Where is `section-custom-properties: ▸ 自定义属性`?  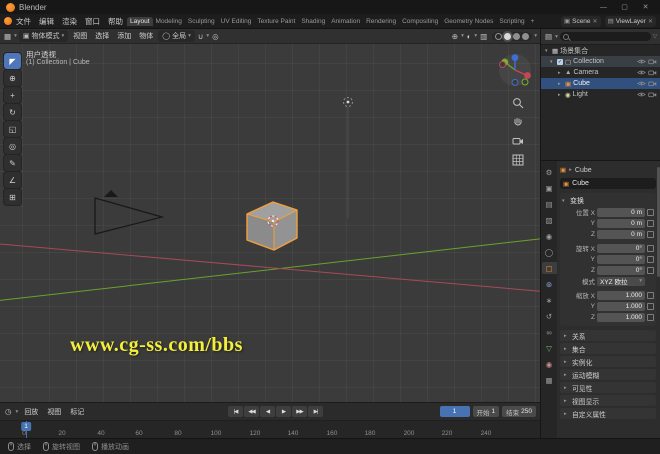 section-custom-properties: ▸ 自定义属性 is located at coordinates (608, 413).